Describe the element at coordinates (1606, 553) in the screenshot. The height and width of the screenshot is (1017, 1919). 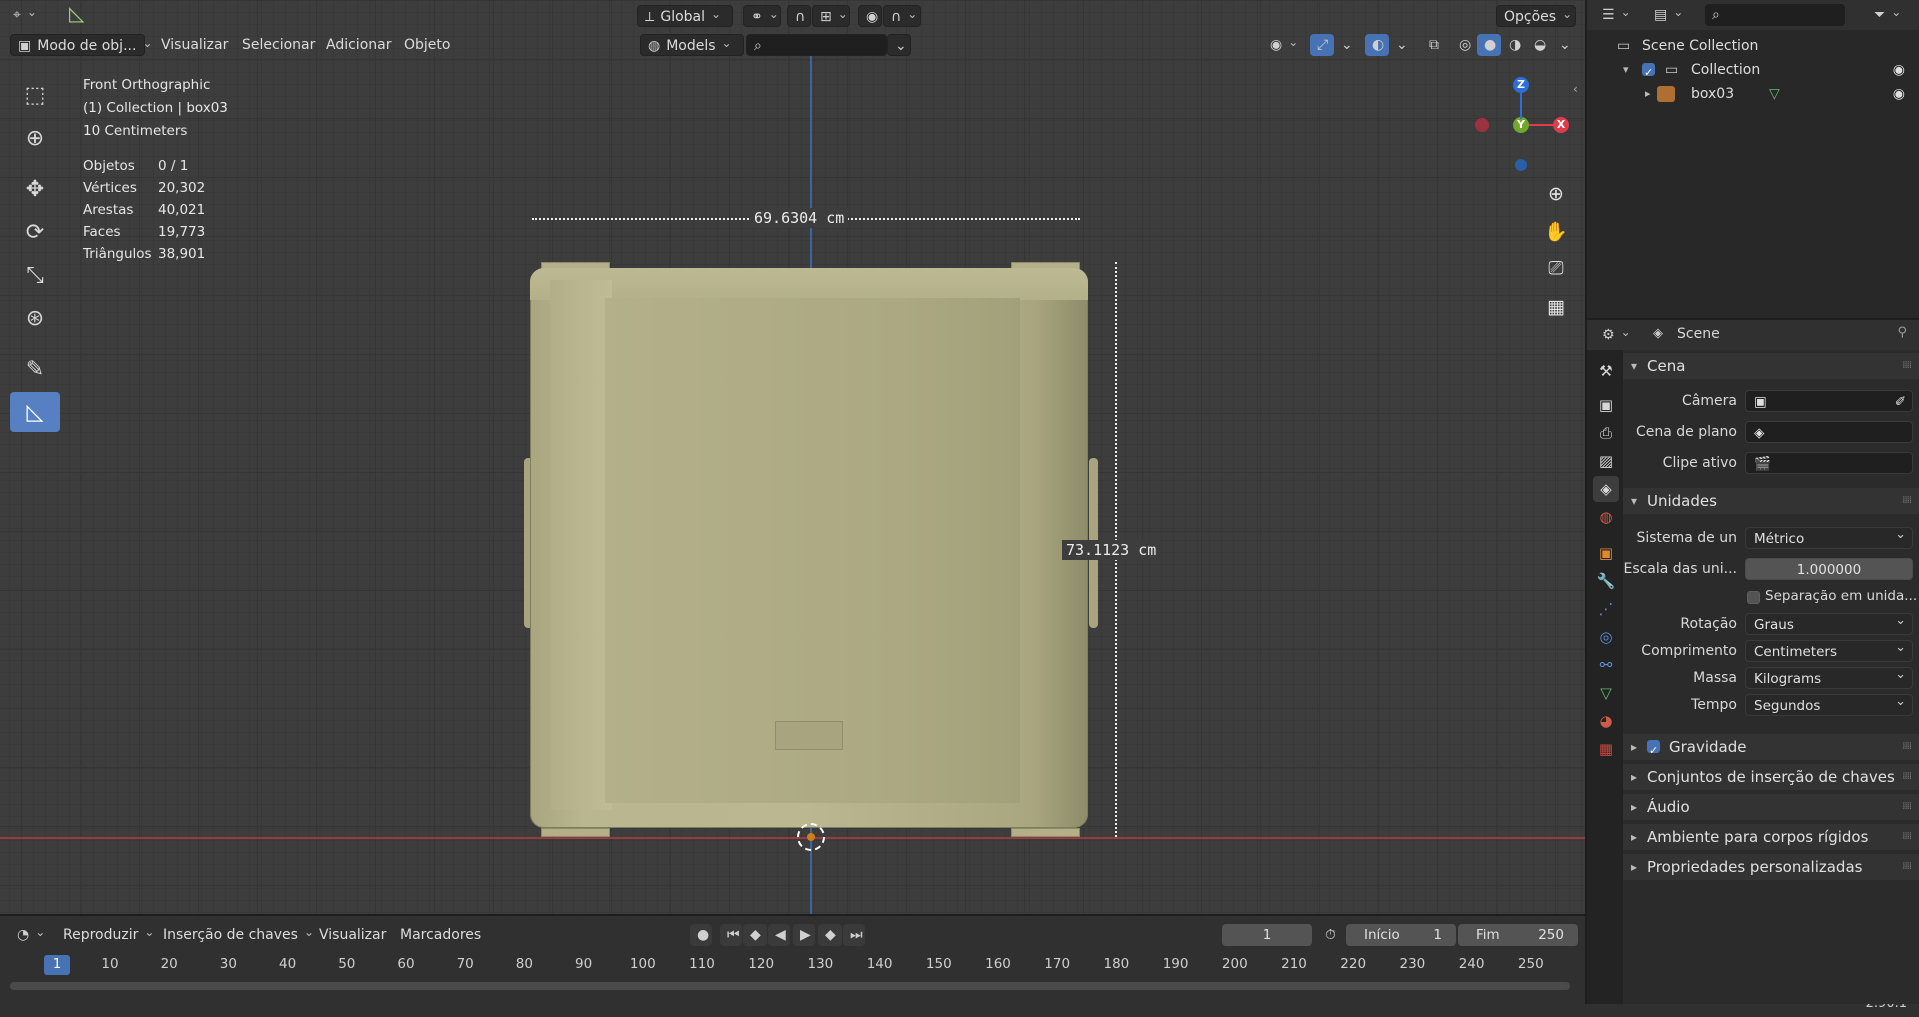
I see `tab-object: ▣` at that location.